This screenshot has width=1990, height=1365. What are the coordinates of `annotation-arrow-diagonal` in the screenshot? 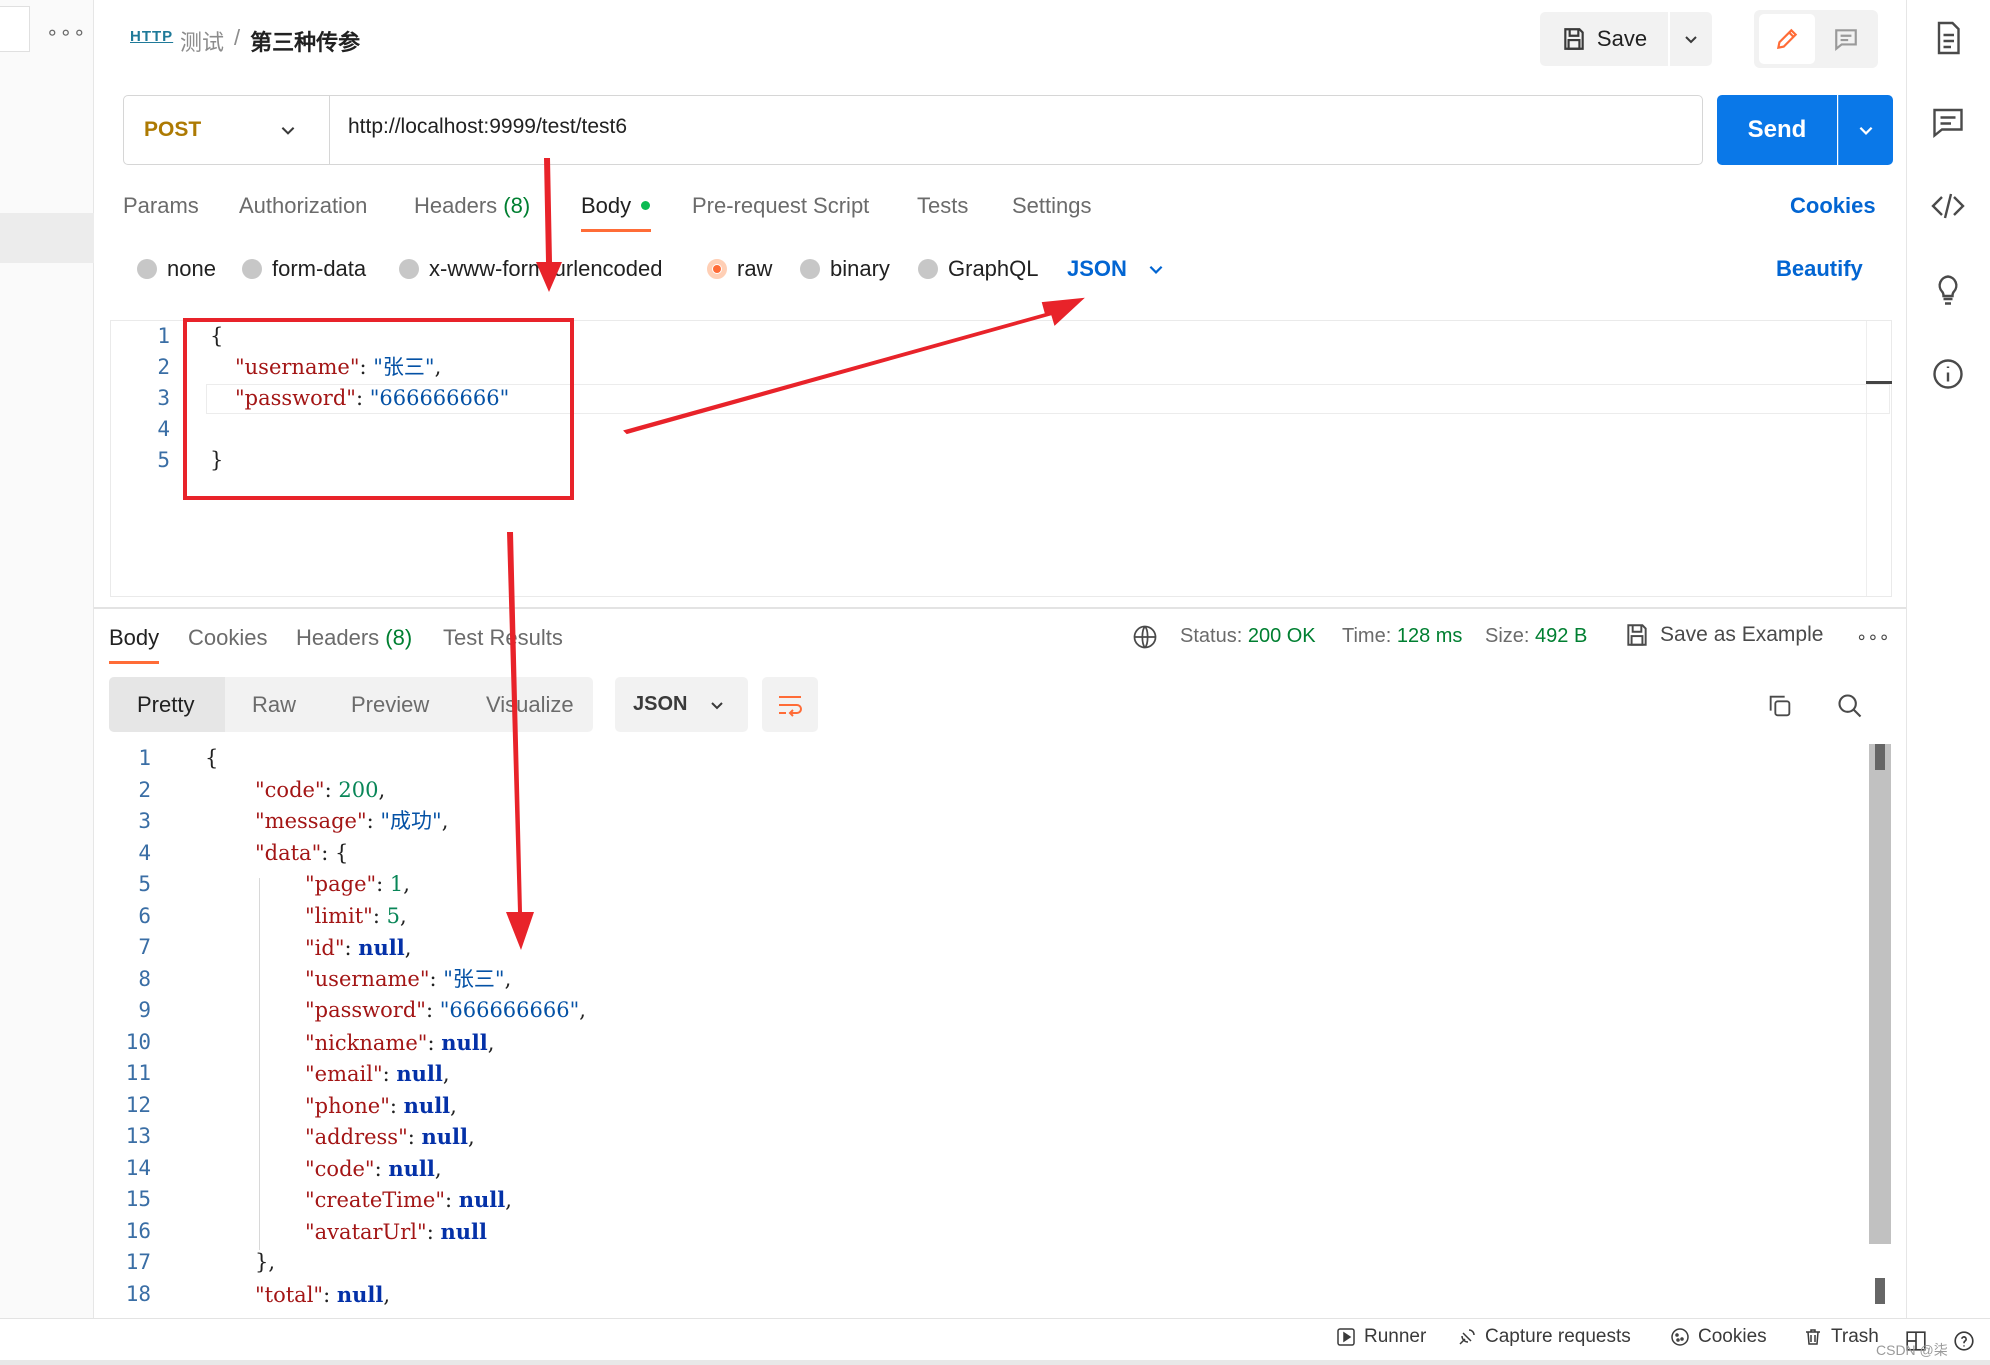 It's located at (854, 366).